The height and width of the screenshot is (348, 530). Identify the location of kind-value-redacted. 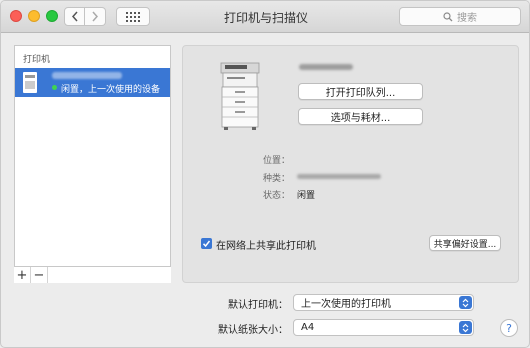
(339, 176).